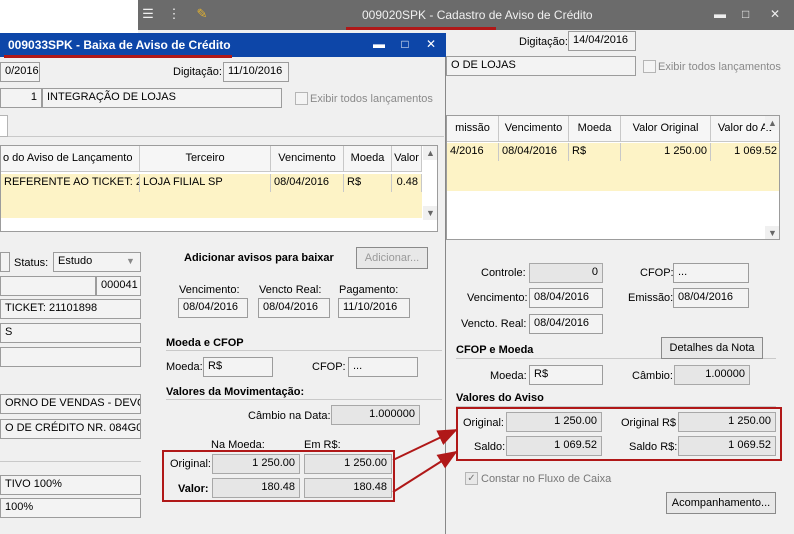 The image size is (794, 534). Describe the element at coordinates (425, 445) in the screenshot. I see `arrow-original` at that location.